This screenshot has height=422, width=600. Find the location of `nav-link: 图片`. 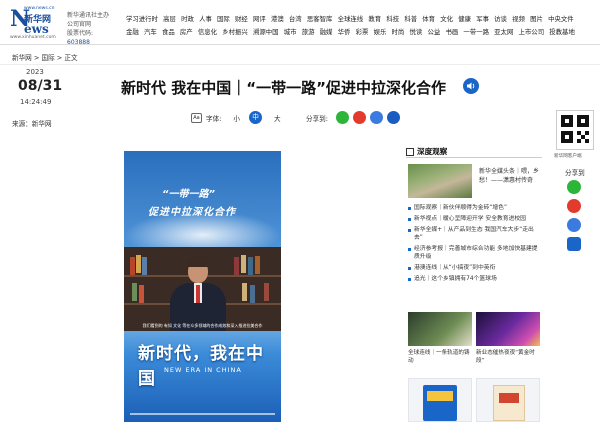

nav-link: 图片 is located at coordinates (536, 19).